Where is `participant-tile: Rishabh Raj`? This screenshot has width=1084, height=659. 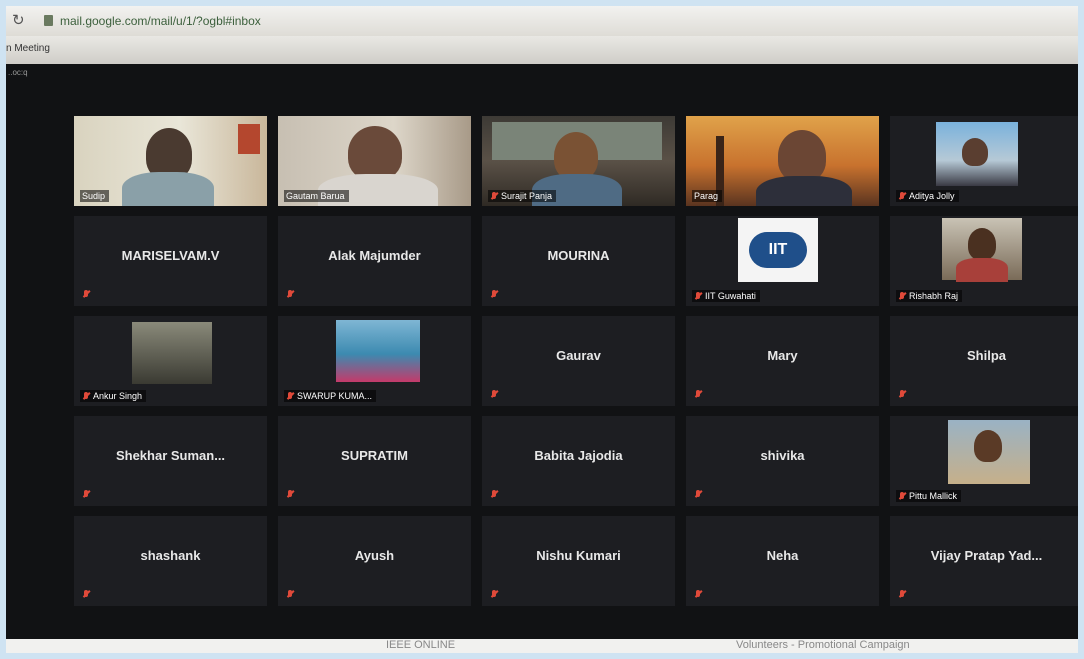
participant-tile: Rishabh Raj is located at coordinates (984, 261).